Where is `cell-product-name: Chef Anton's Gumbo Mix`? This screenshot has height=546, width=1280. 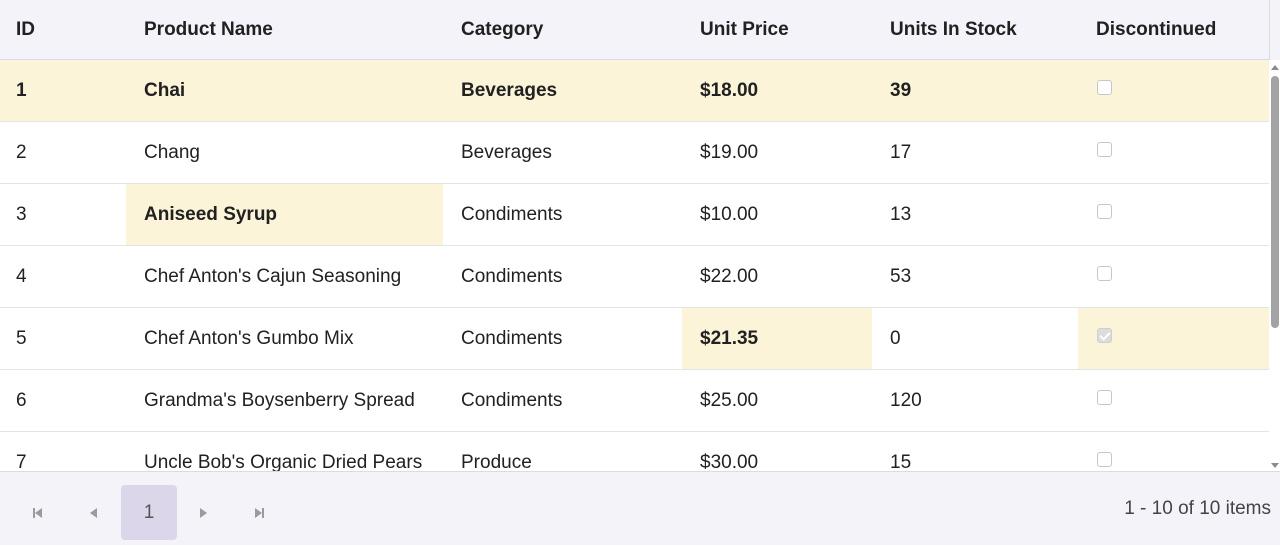 cell-product-name: Chef Anton's Gumbo Mix is located at coordinates (284, 338).